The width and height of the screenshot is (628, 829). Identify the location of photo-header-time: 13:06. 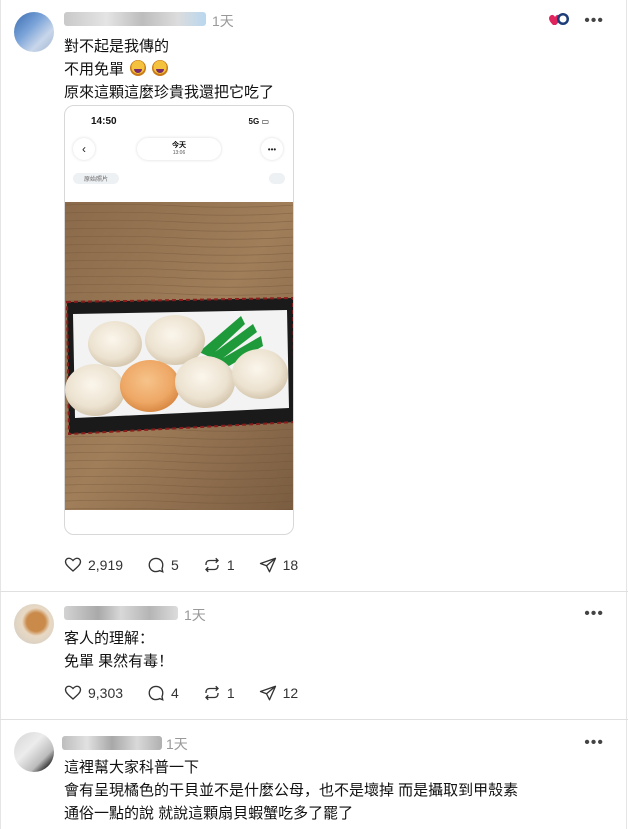
(179, 153).